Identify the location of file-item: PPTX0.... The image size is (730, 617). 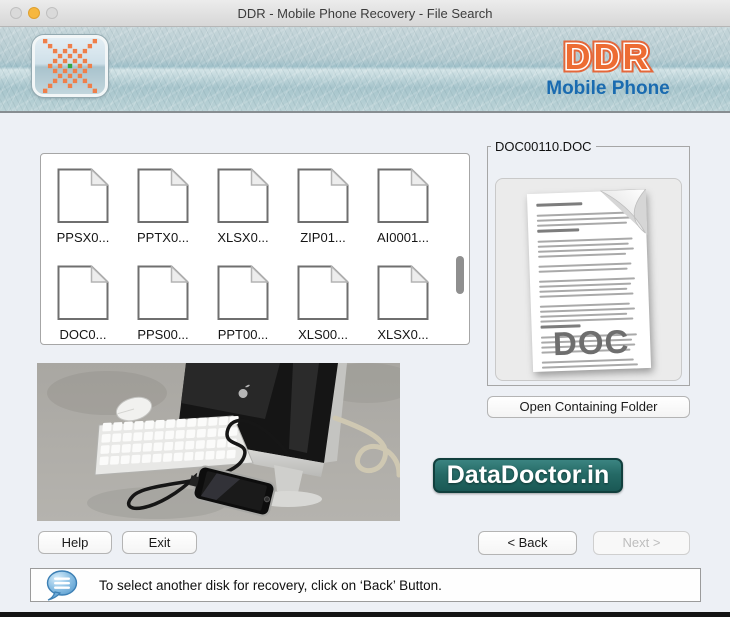
(163, 213).